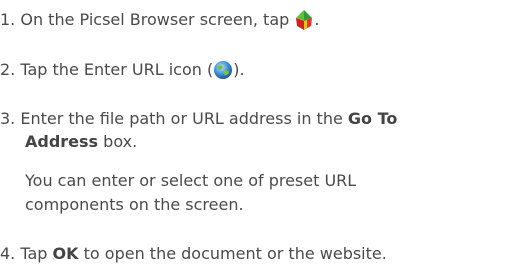 The image size is (524, 274). What do you see at coordinates (62, 141) in the screenshot?
I see `step-3-bold-address: Address` at bounding box center [62, 141].